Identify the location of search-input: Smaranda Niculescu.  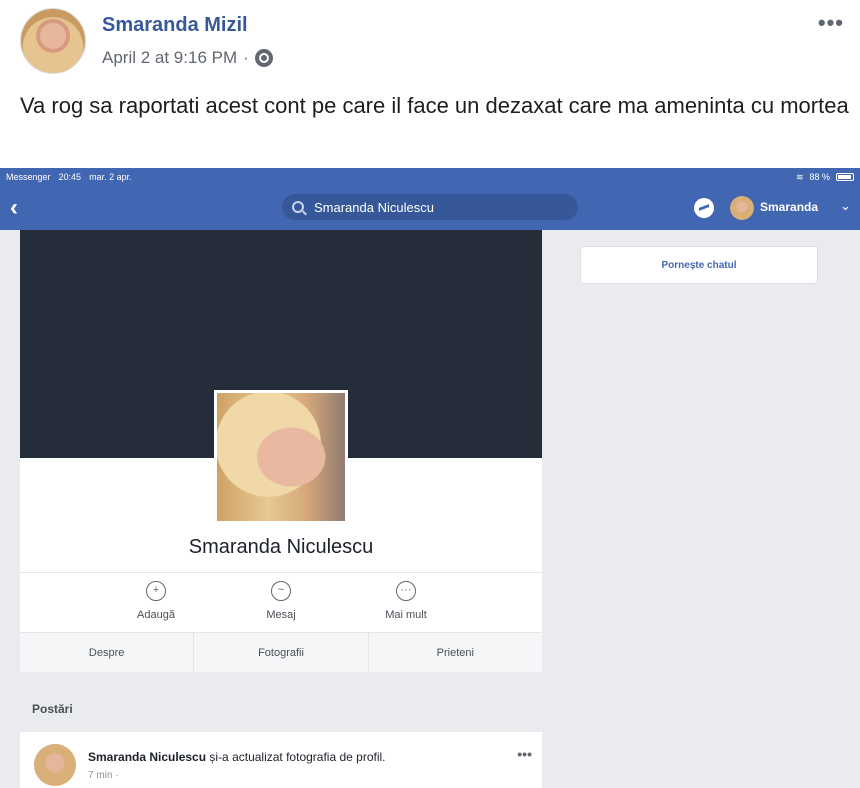
(430, 207).